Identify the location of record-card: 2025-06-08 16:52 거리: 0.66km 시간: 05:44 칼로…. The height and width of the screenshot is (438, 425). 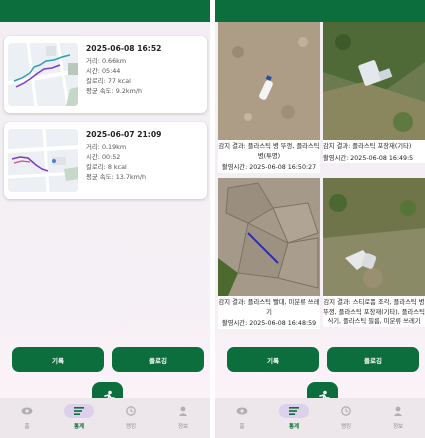
(105, 74).